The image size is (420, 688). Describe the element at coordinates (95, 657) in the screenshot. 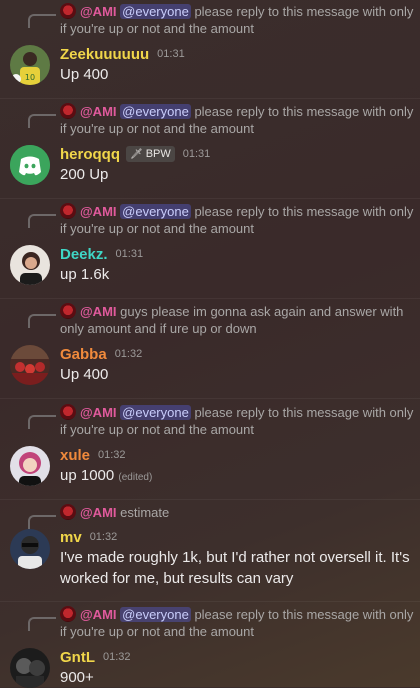

I see `message-header: GntL 01:32` at that location.